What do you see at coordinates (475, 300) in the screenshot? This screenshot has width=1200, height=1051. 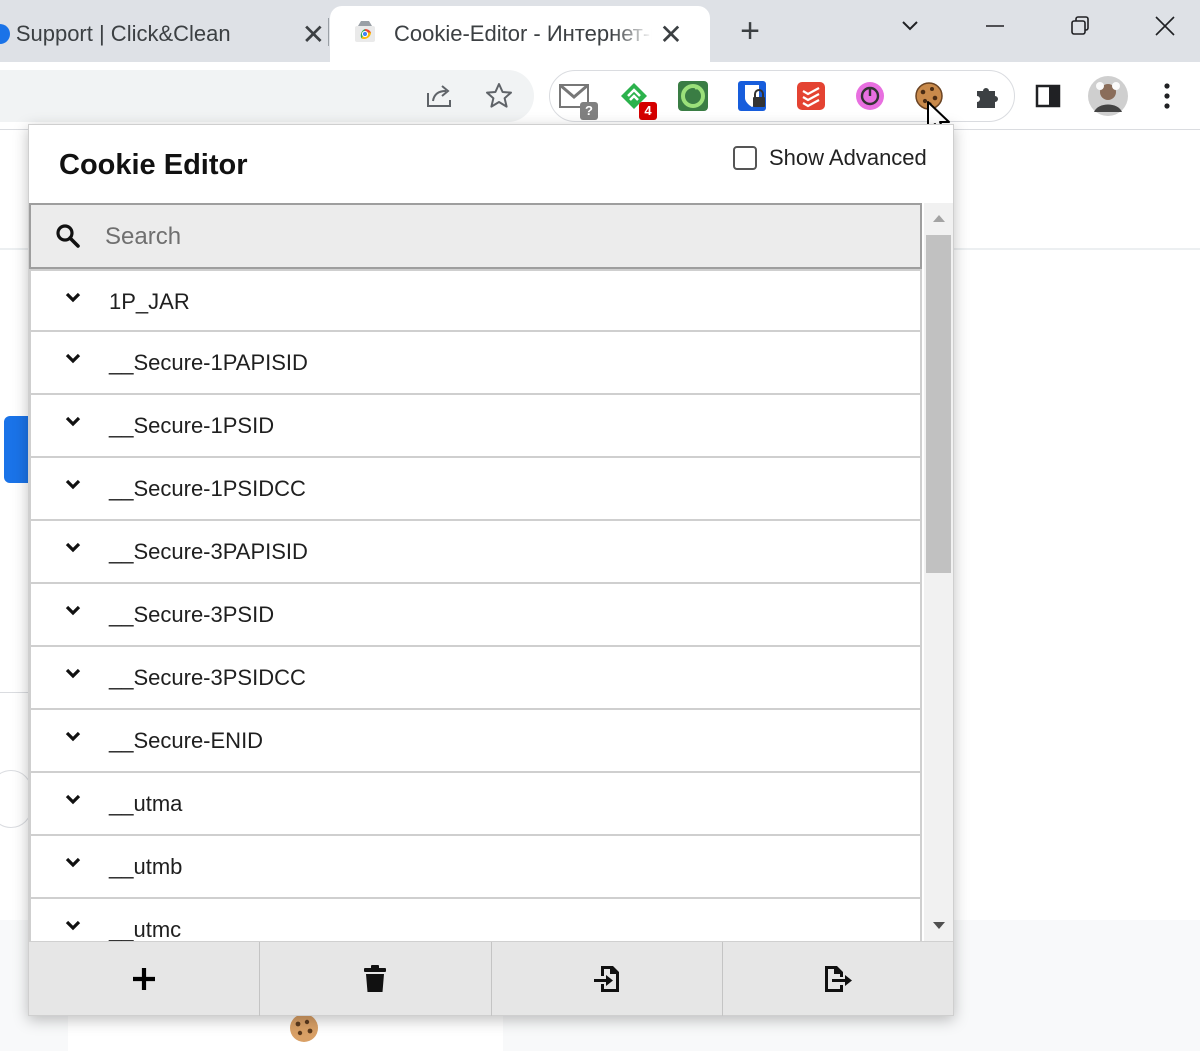 I see `cookie-row: 1P_JAR` at bounding box center [475, 300].